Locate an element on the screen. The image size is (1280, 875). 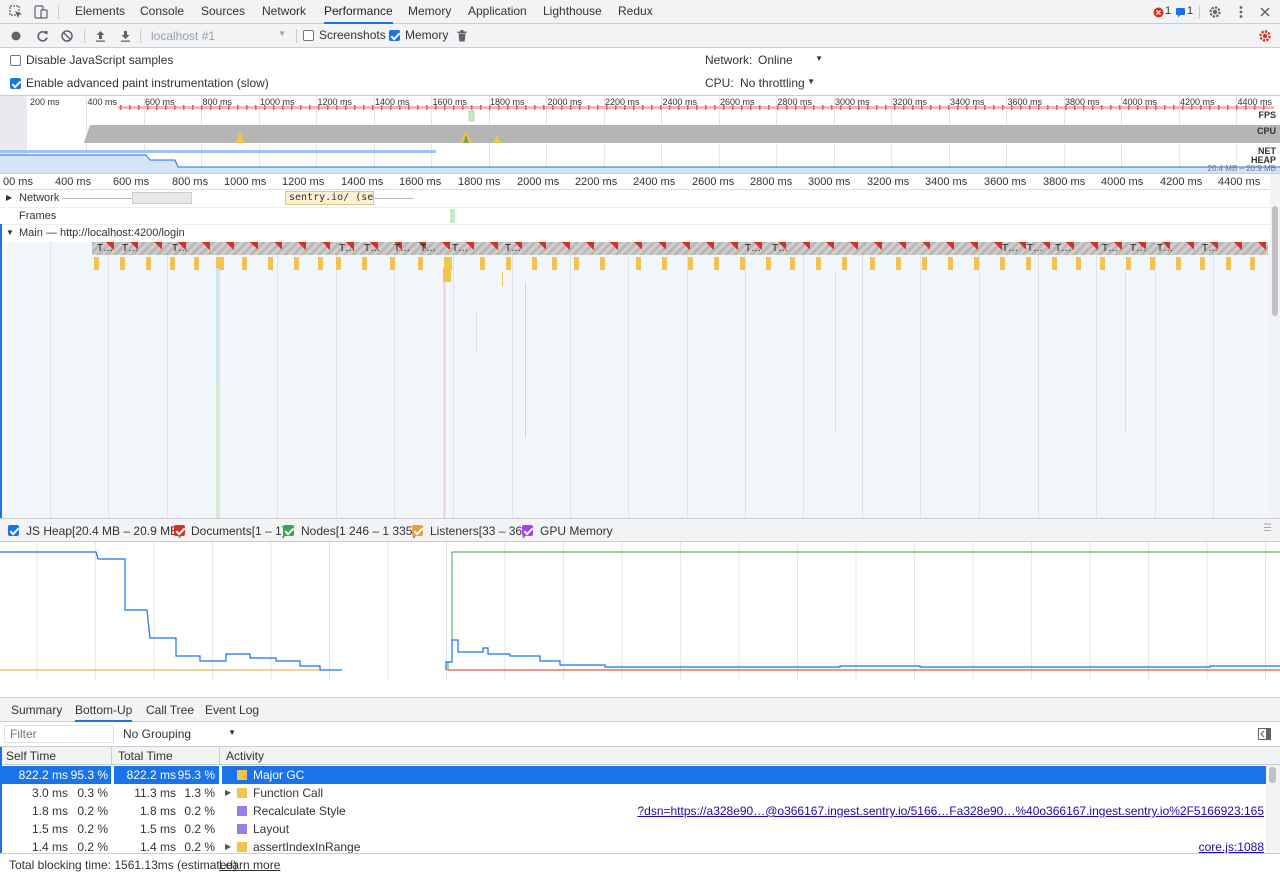
chevron-down-icon: ▼ is located at coordinates (282, 33).